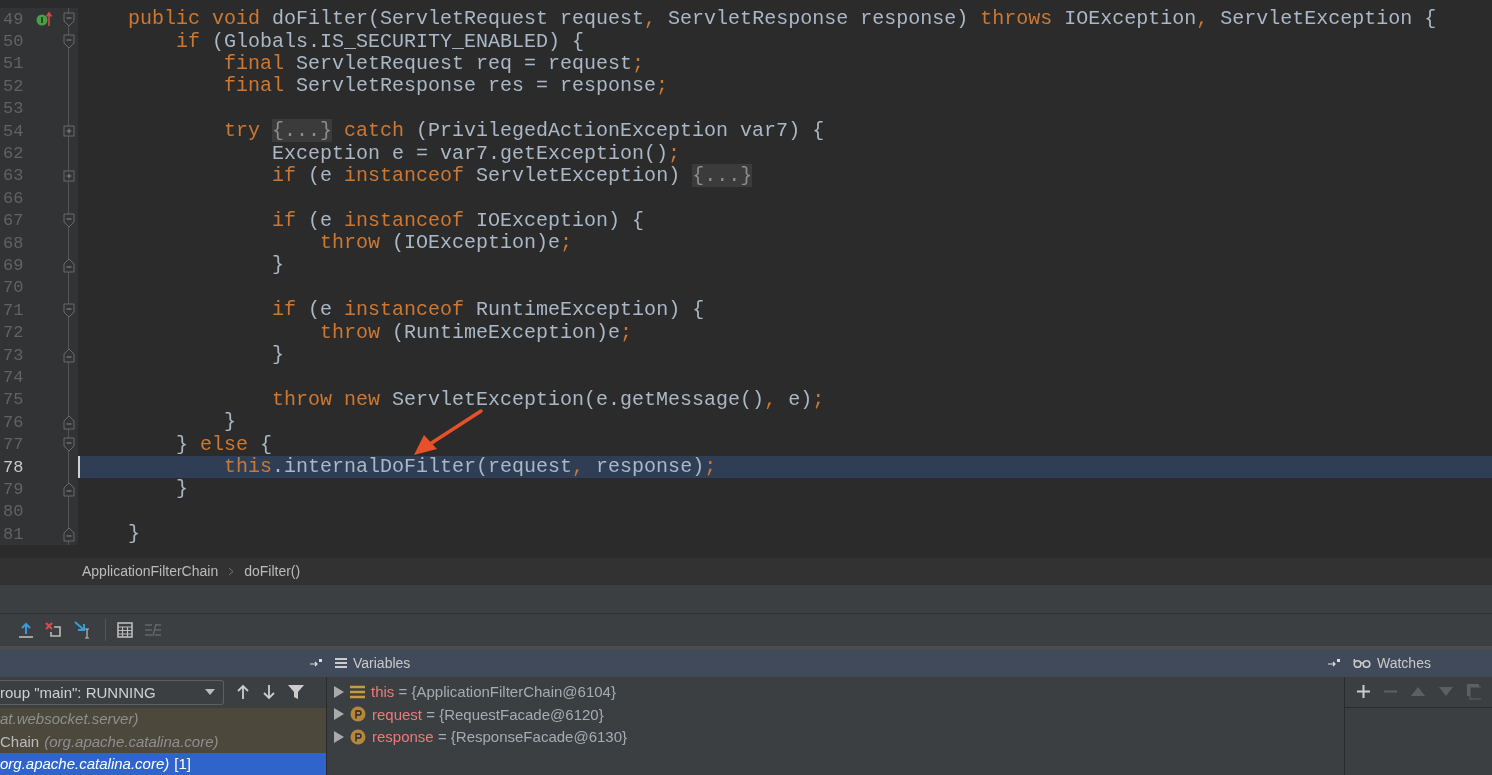 This screenshot has height=775, width=1492. What do you see at coordinates (341, 663) in the screenshot?
I see `list-icon` at bounding box center [341, 663].